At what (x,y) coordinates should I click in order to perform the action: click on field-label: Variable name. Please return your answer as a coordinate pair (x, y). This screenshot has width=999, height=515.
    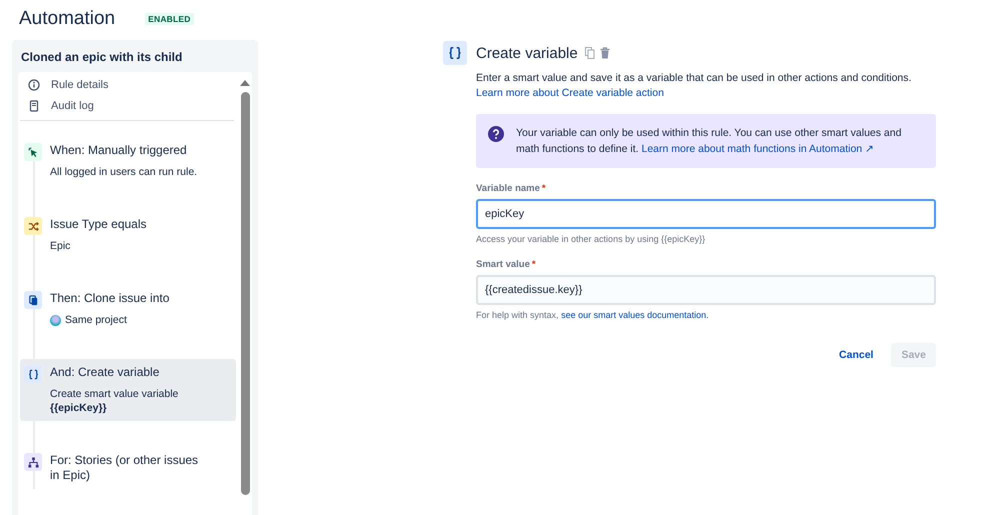
    Looking at the image, I should click on (508, 188).